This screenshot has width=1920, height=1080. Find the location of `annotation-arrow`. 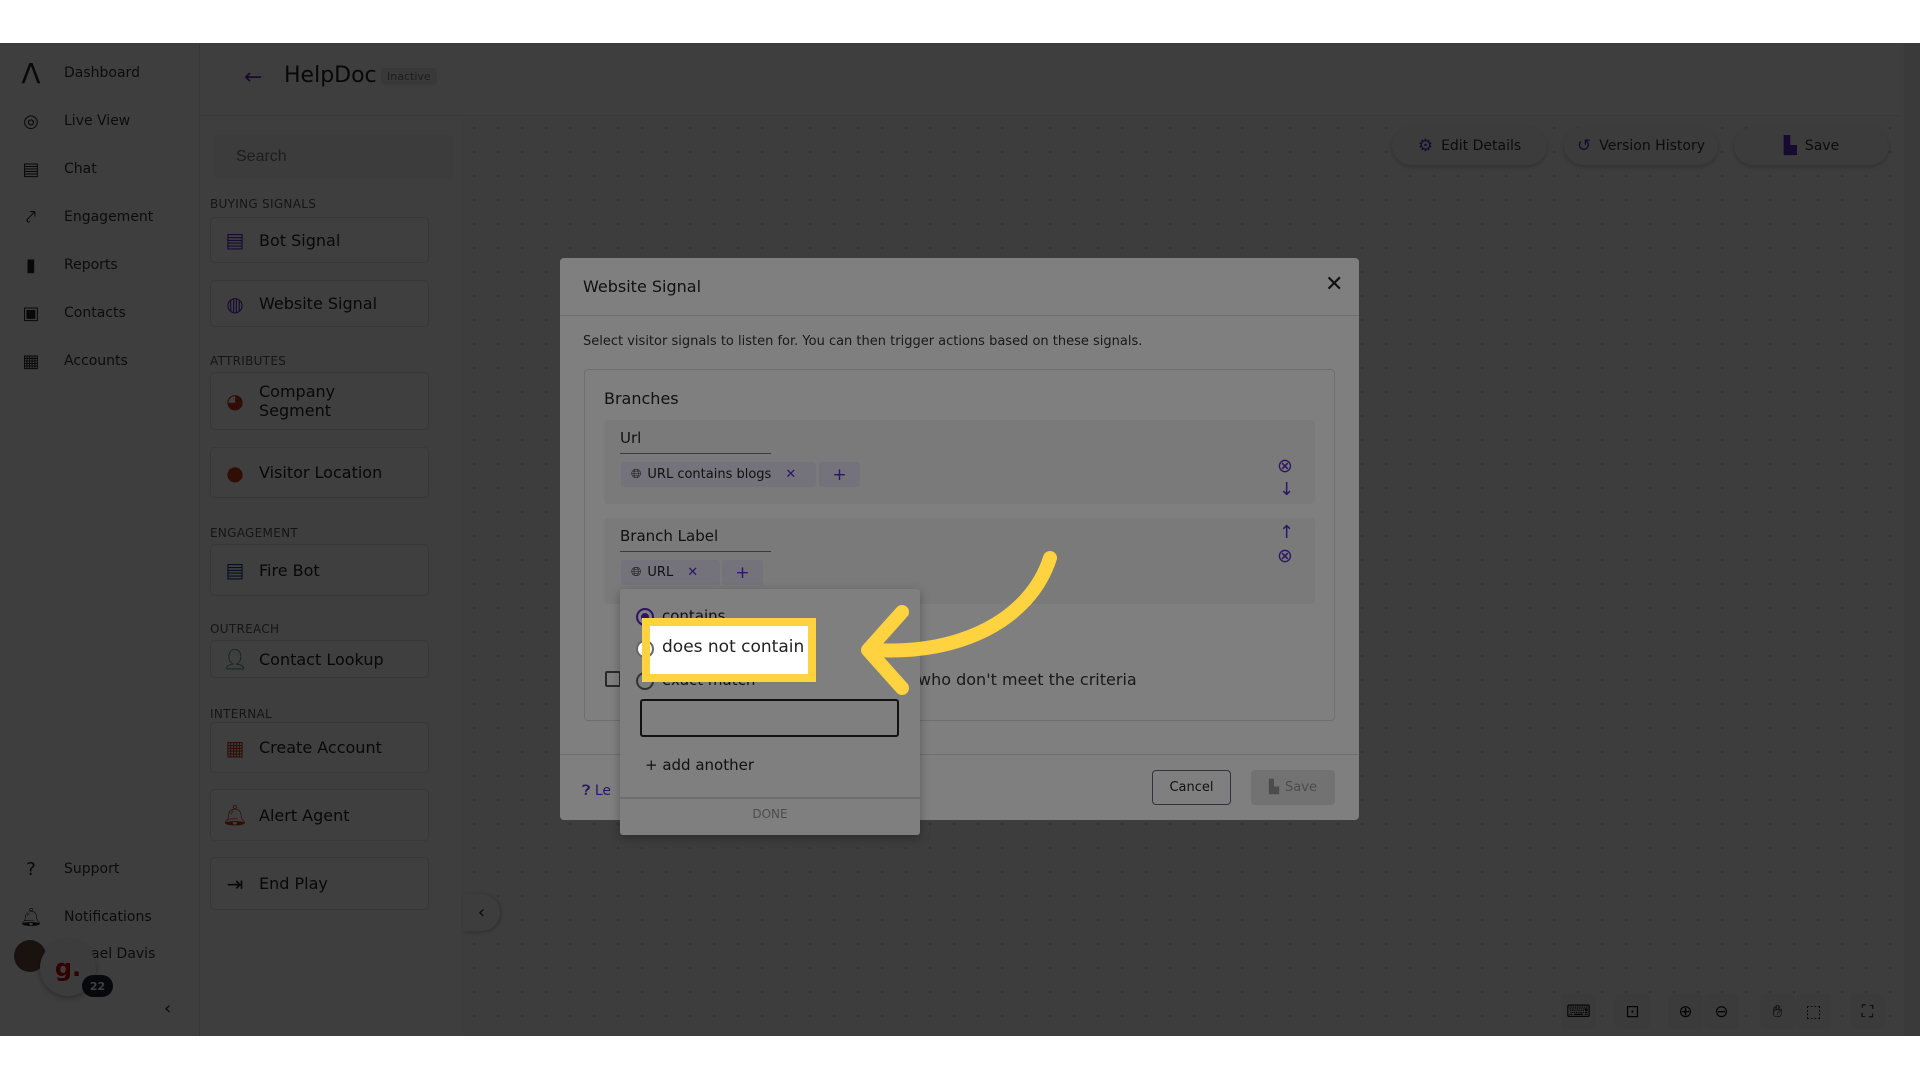

annotation-arrow is located at coordinates (959, 623).